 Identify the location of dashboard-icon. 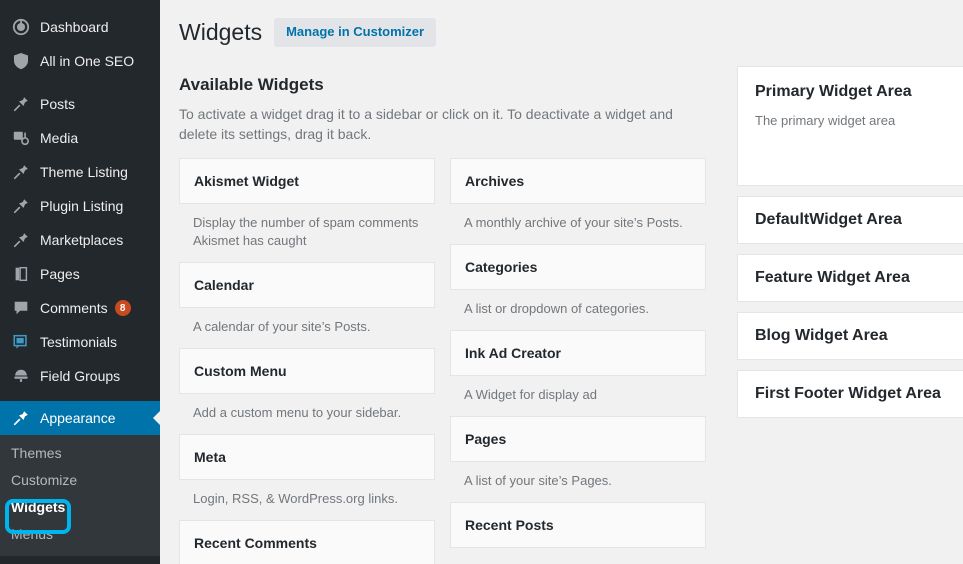
(21, 27).